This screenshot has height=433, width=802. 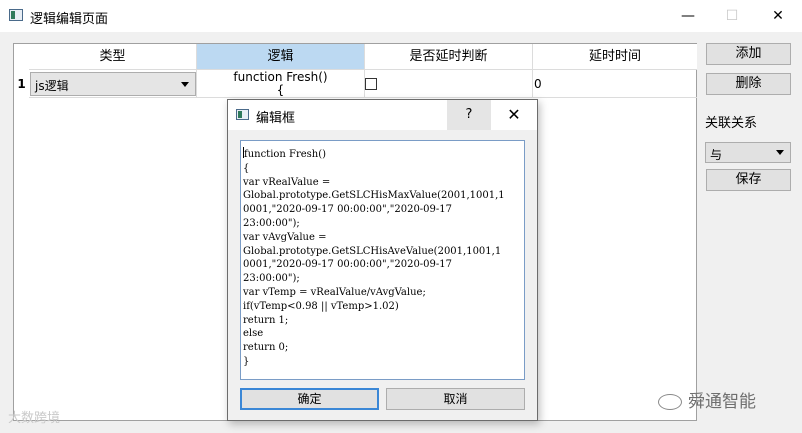 I want to click on code-line: }, so click(x=246, y=361).